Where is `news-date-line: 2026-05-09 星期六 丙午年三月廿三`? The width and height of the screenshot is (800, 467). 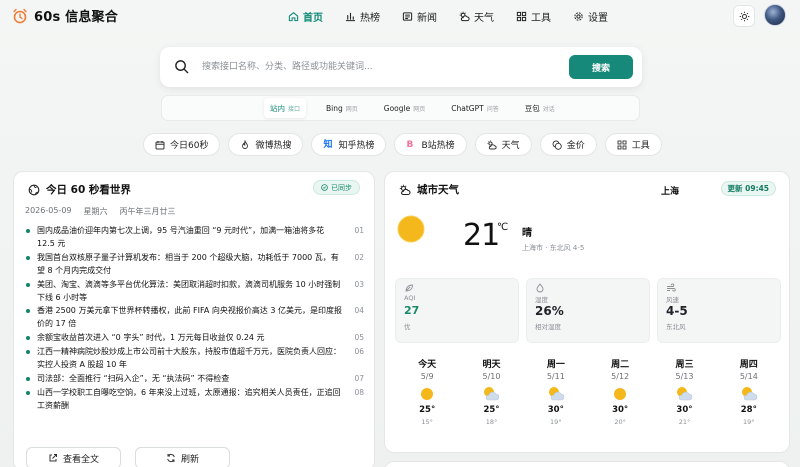
news-date-line: 2026-05-09 星期六 丙午年三月廿三 is located at coordinates (100, 211).